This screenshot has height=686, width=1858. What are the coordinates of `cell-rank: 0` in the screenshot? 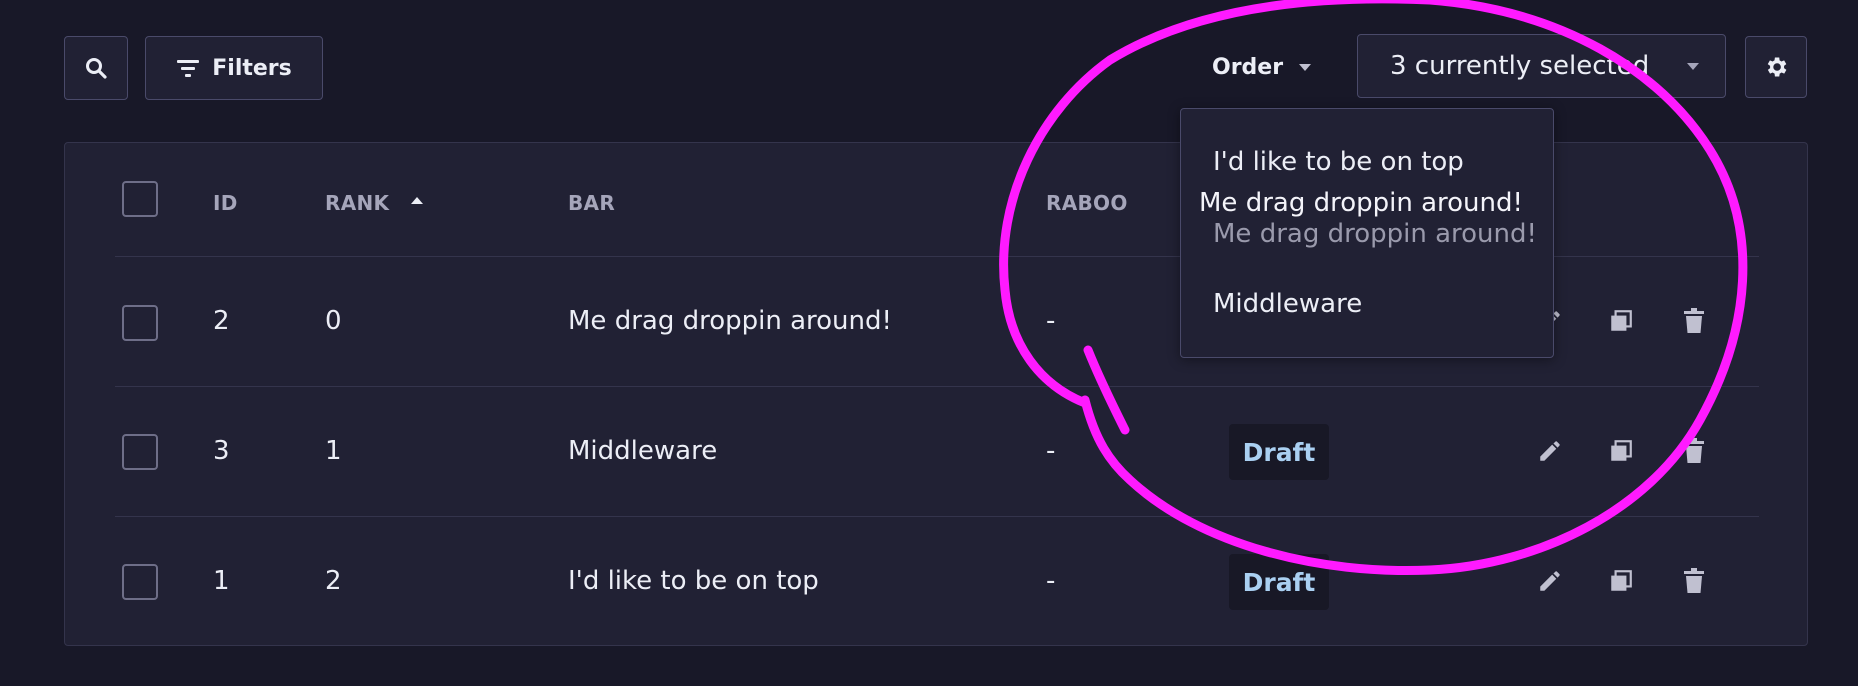 It's located at (333, 321).